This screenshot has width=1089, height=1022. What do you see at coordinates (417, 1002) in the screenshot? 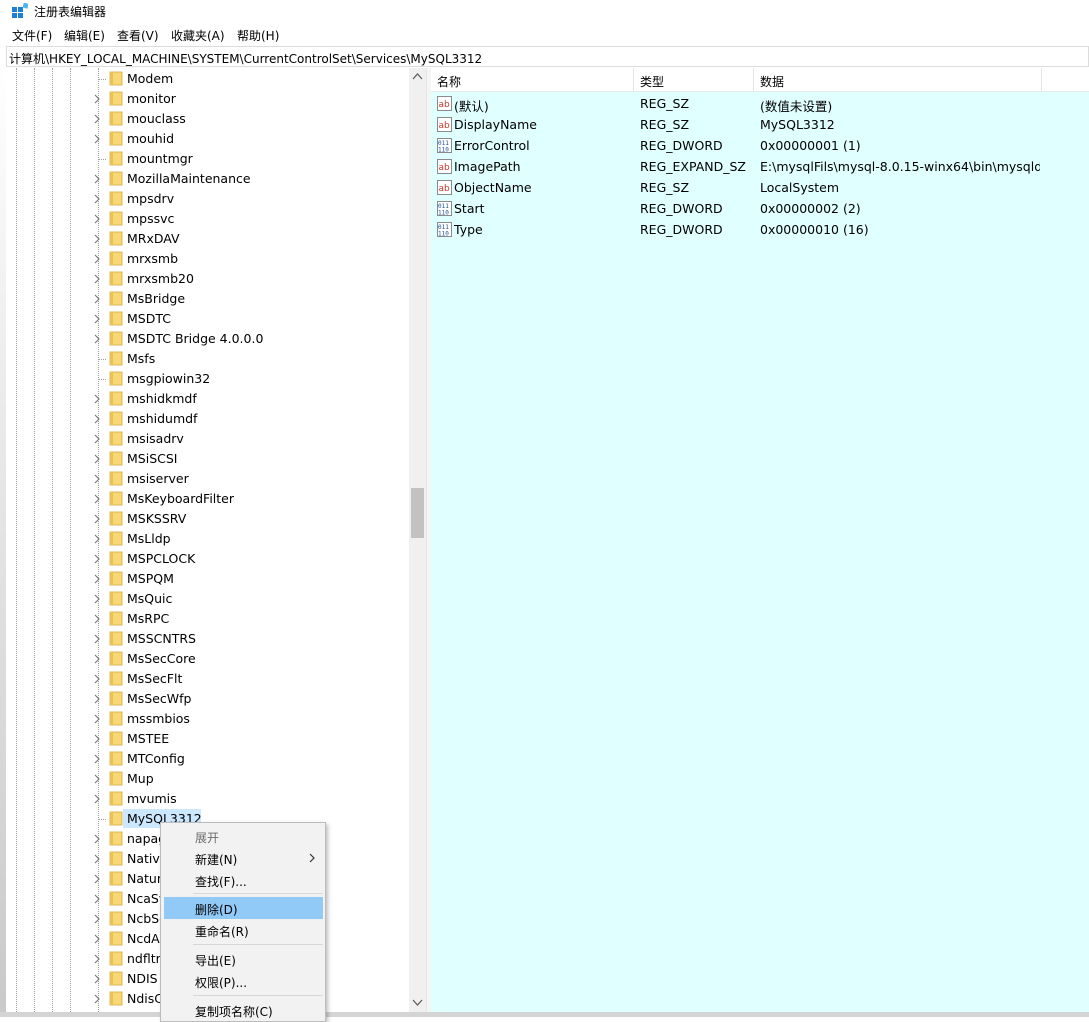
I see `scroll-down-arrow-icon` at bounding box center [417, 1002].